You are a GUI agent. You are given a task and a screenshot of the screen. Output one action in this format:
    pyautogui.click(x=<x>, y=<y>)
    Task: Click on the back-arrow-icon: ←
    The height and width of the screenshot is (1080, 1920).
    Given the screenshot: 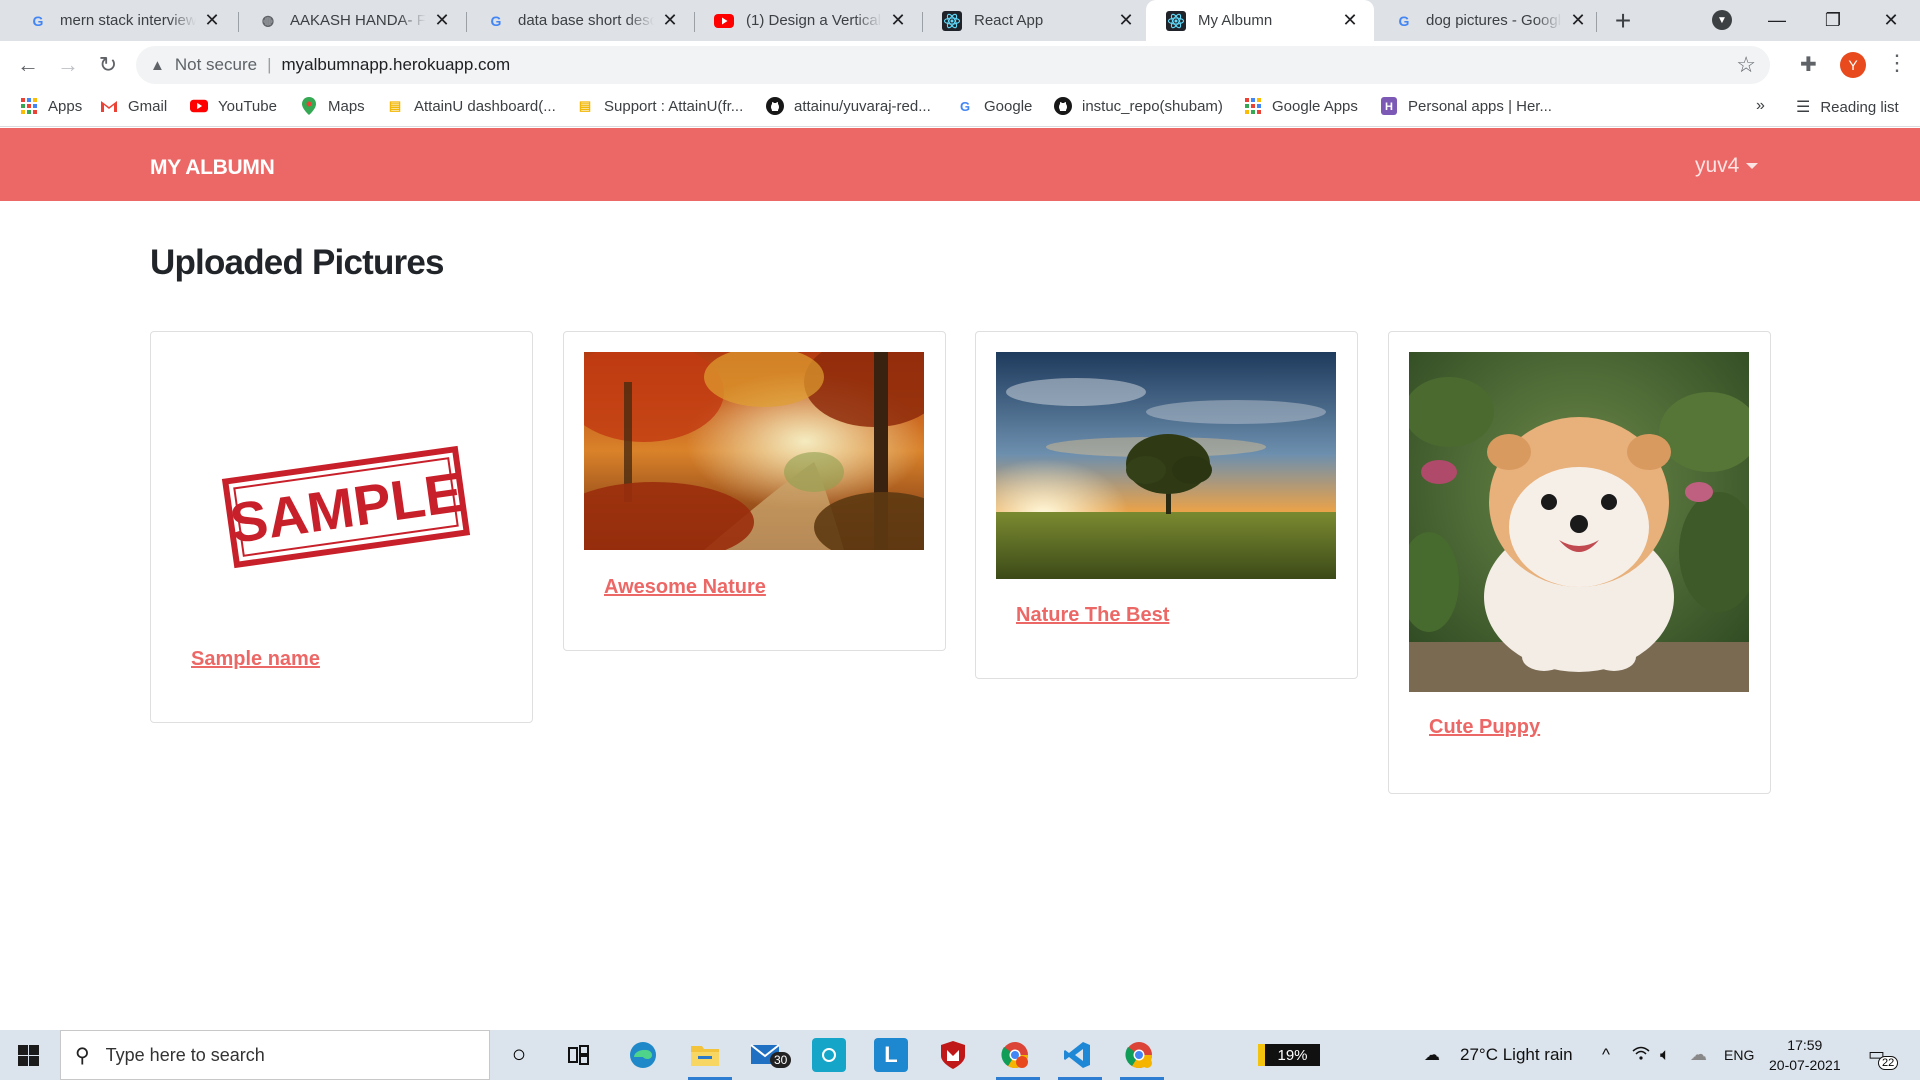 What is the action you would take?
    pyautogui.click(x=28, y=65)
    